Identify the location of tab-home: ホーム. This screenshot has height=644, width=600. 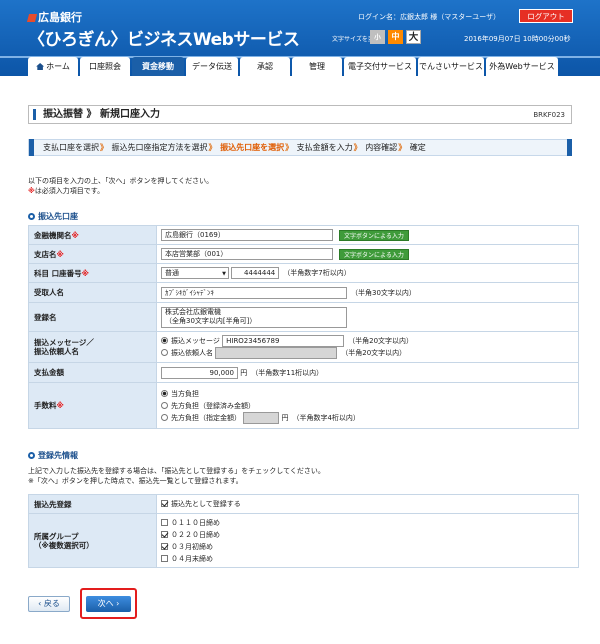
(53, 66).